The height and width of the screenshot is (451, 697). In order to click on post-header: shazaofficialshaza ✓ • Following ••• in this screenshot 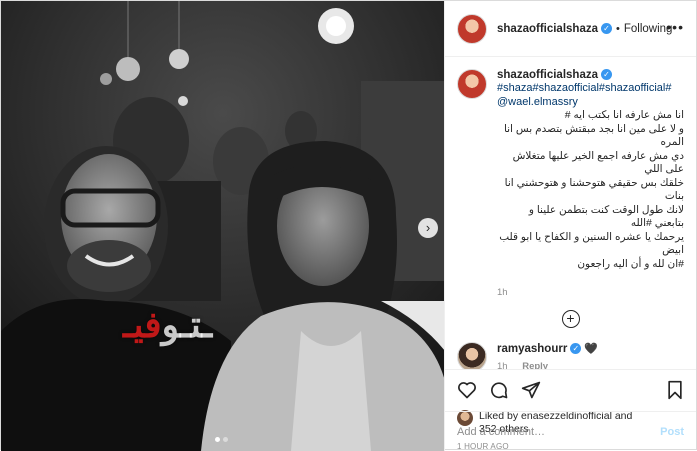, I will do `click(570, 29)`.